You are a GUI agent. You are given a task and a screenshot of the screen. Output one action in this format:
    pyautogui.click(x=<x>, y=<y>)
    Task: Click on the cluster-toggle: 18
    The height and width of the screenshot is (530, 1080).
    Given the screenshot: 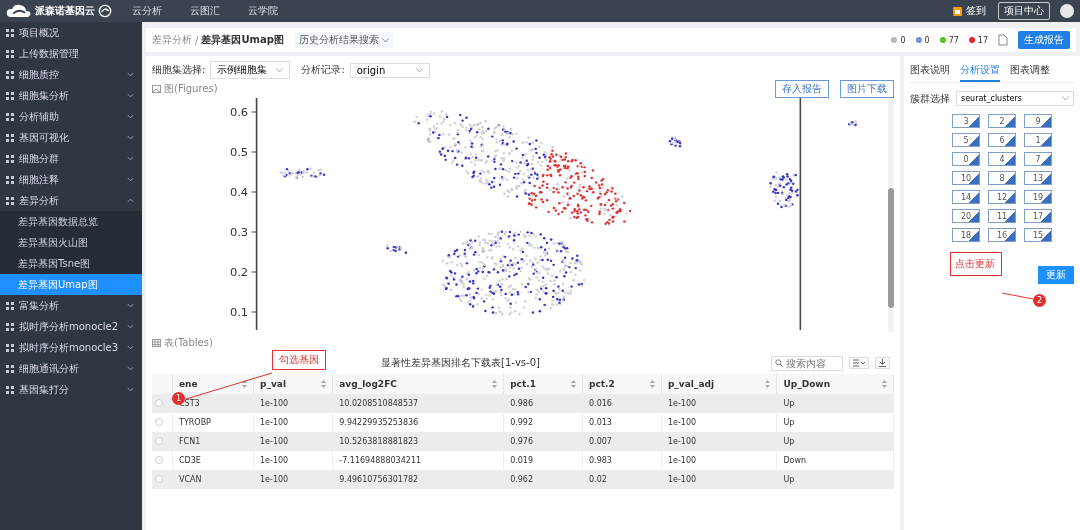 What is the action you would take?
    pyautogui.click(x=966, y=235)
    